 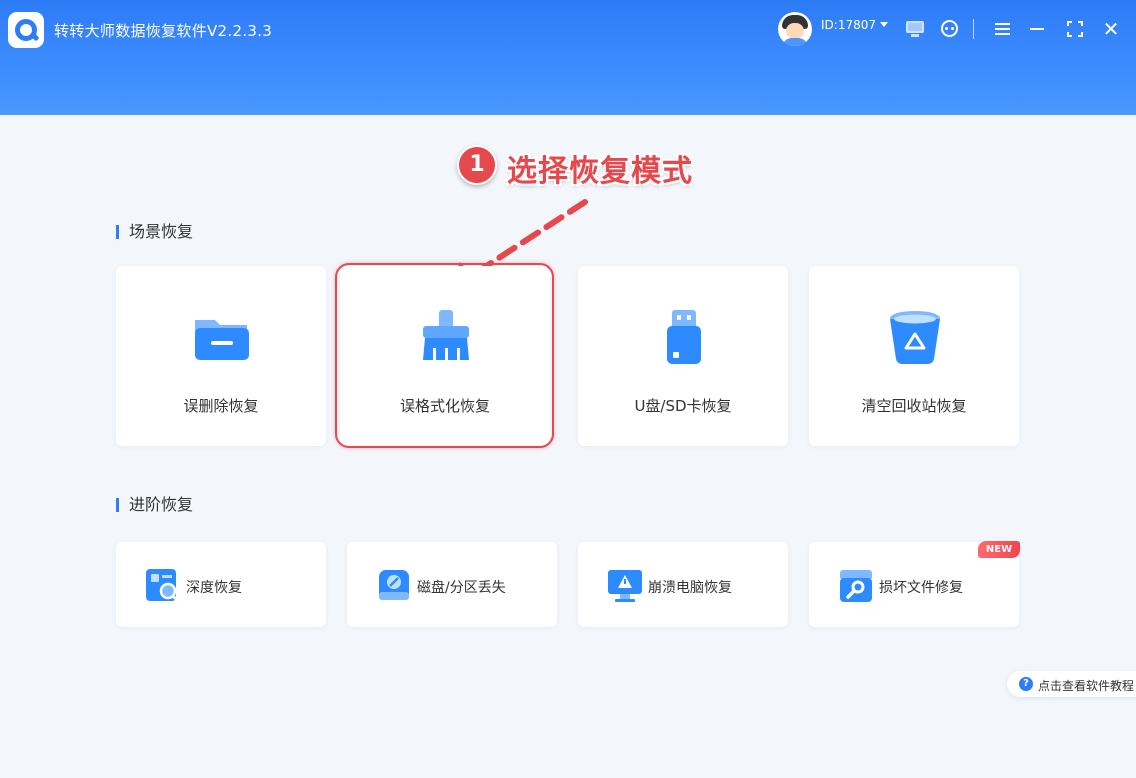 I want to click on card-label: 磁盘/分区丢失, so click(x=461, y=588).